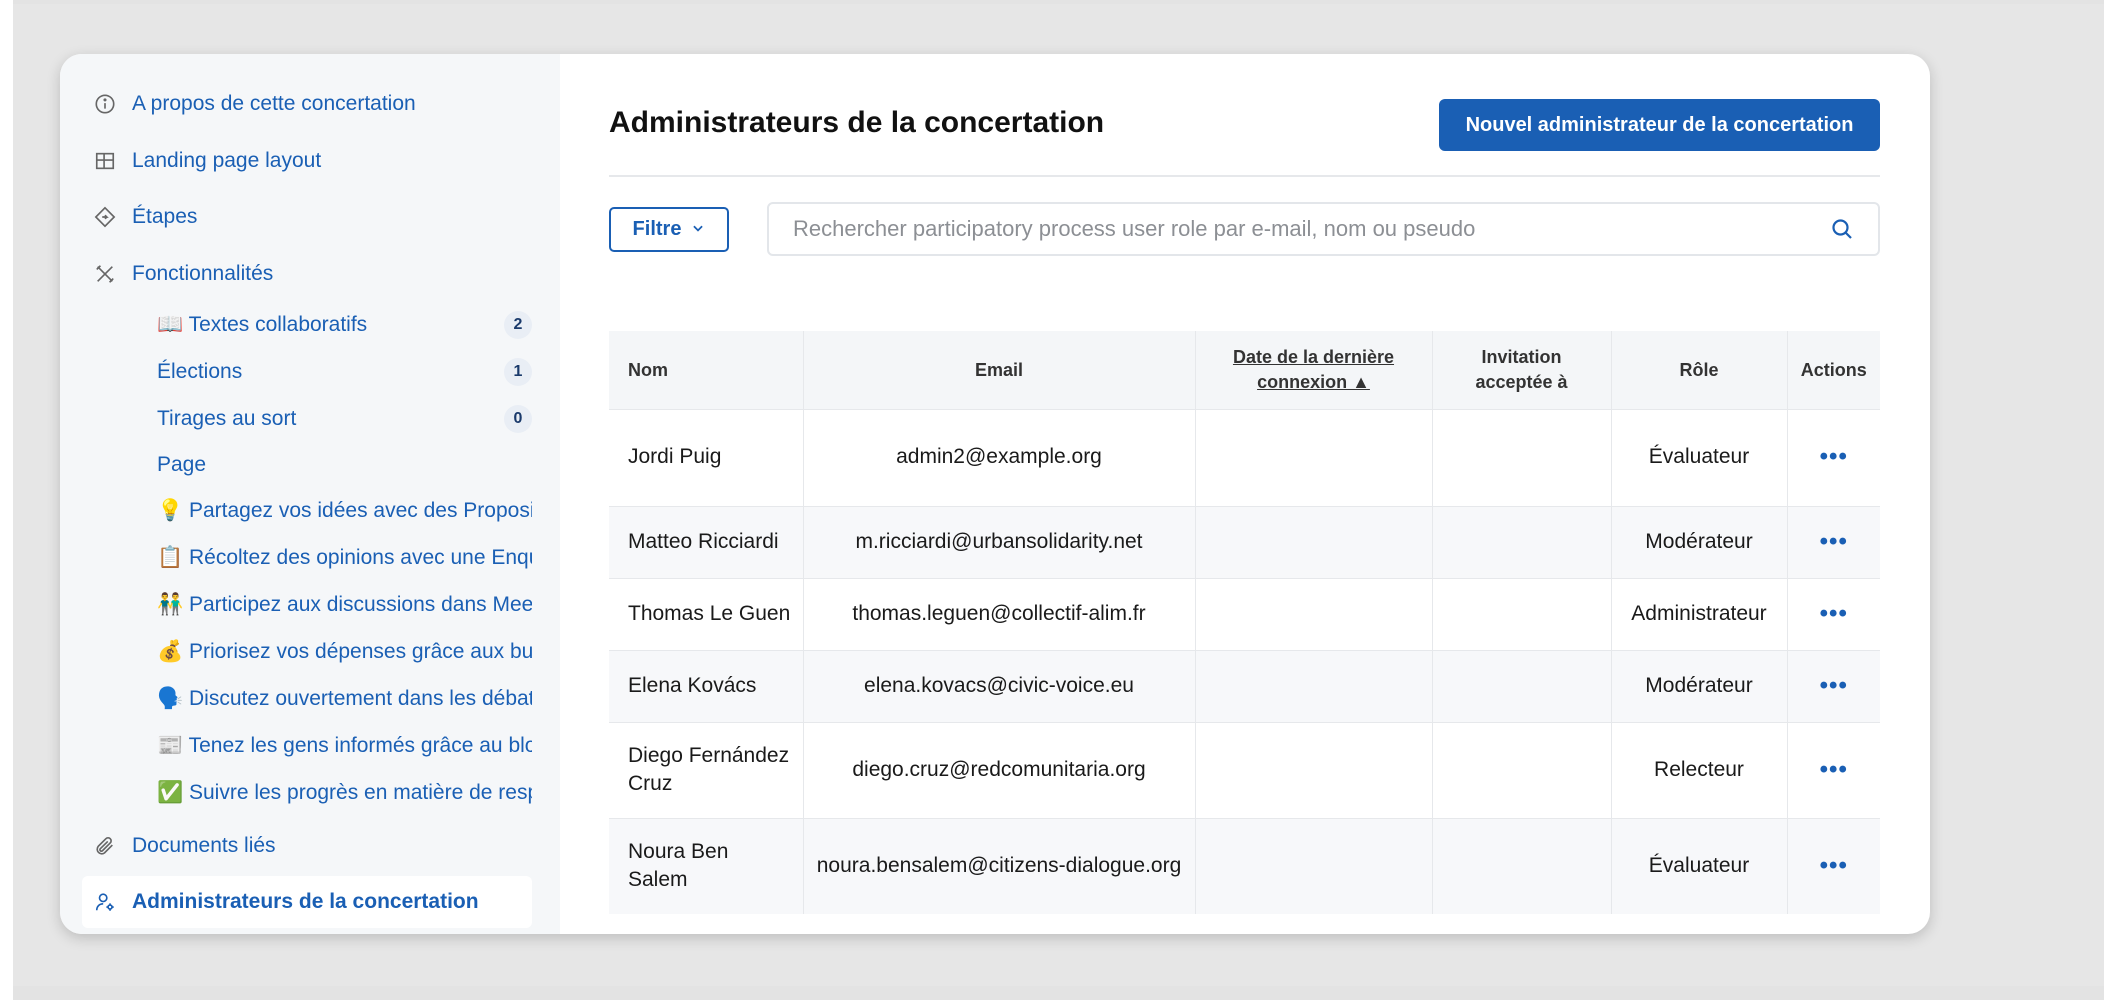 The height and width of the screenshot is (1000, 2104). I want to click on cell-email: noura.bensalem@citizens-dialogue.org, so click(999, 865).